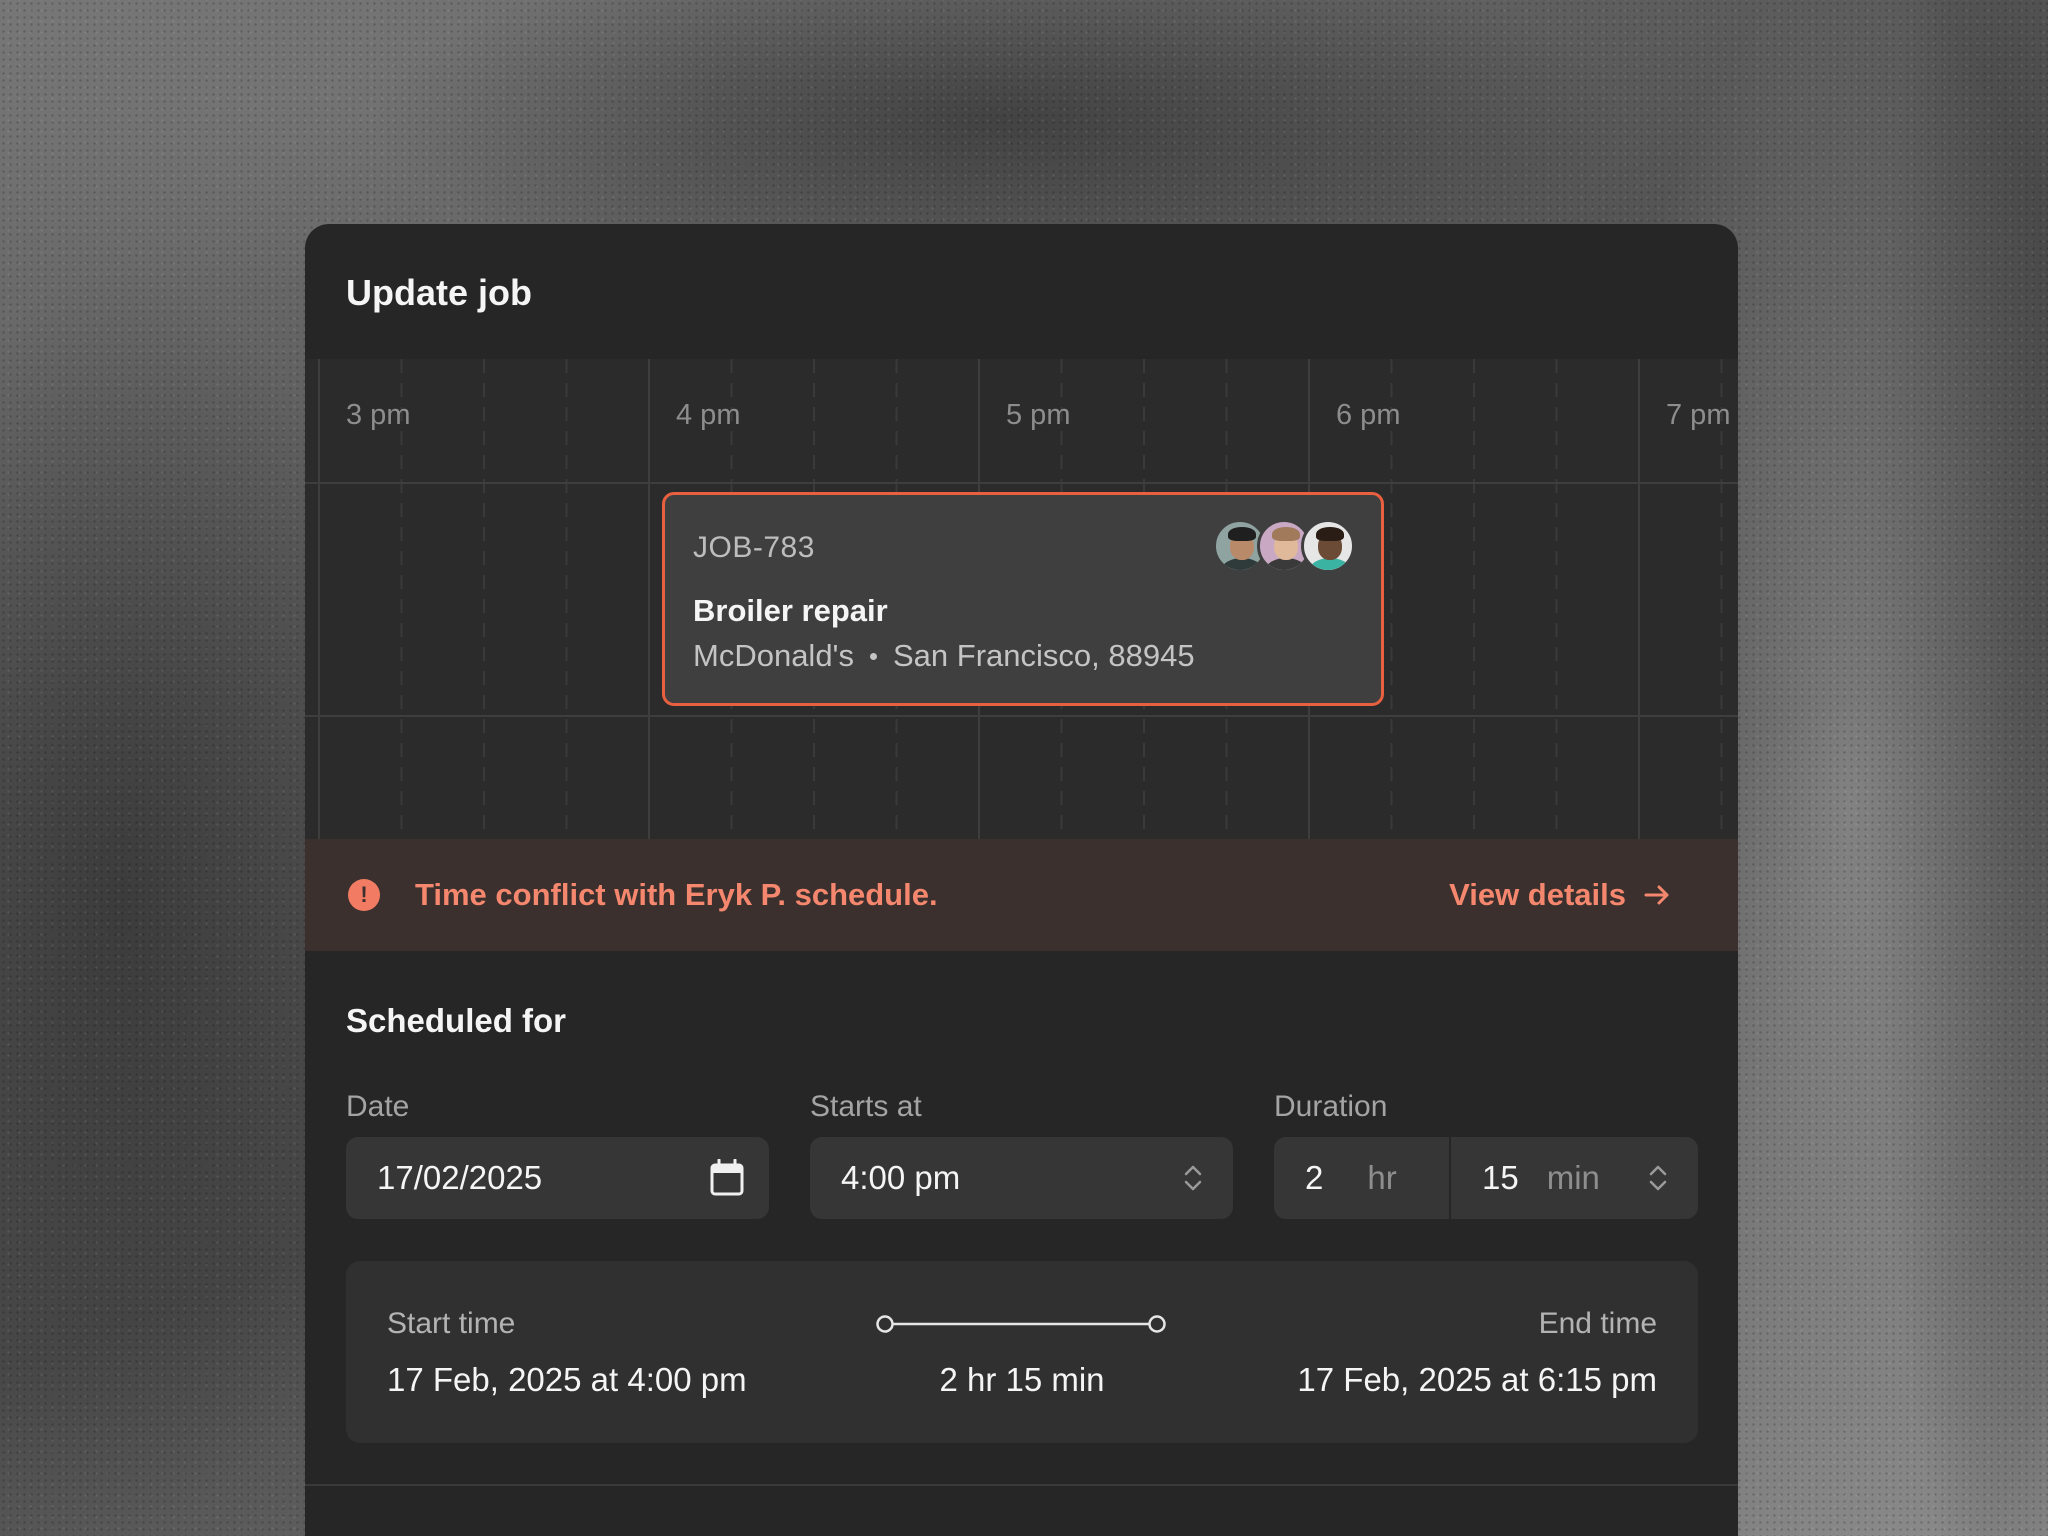 Image resolution: width=2048 pixels, height=1536 pixels. Describe the element at coordinates (1573, 1177) in the screenshot. I see `duration-minutes-unit: min` at that location.